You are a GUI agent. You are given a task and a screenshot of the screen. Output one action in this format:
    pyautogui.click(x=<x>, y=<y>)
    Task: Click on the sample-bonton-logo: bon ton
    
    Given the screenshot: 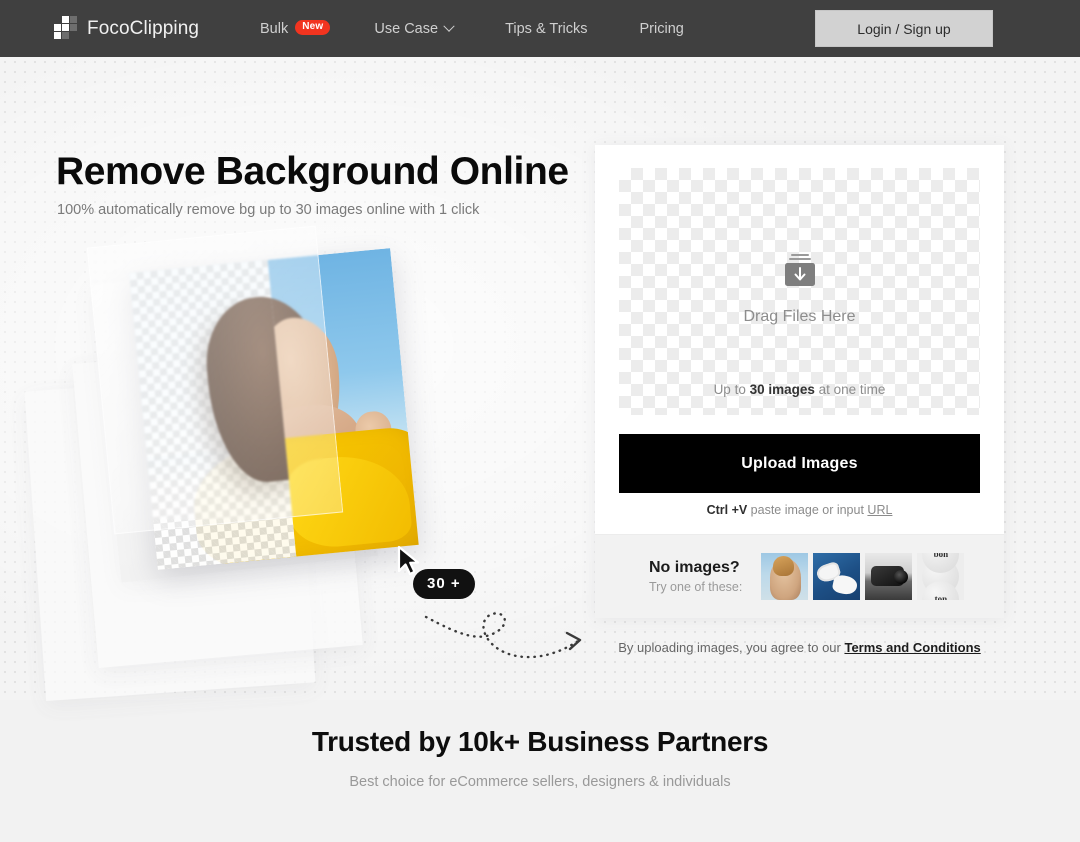 What is the action you would take?
    pyautogui.click(x=941, y=576)
    